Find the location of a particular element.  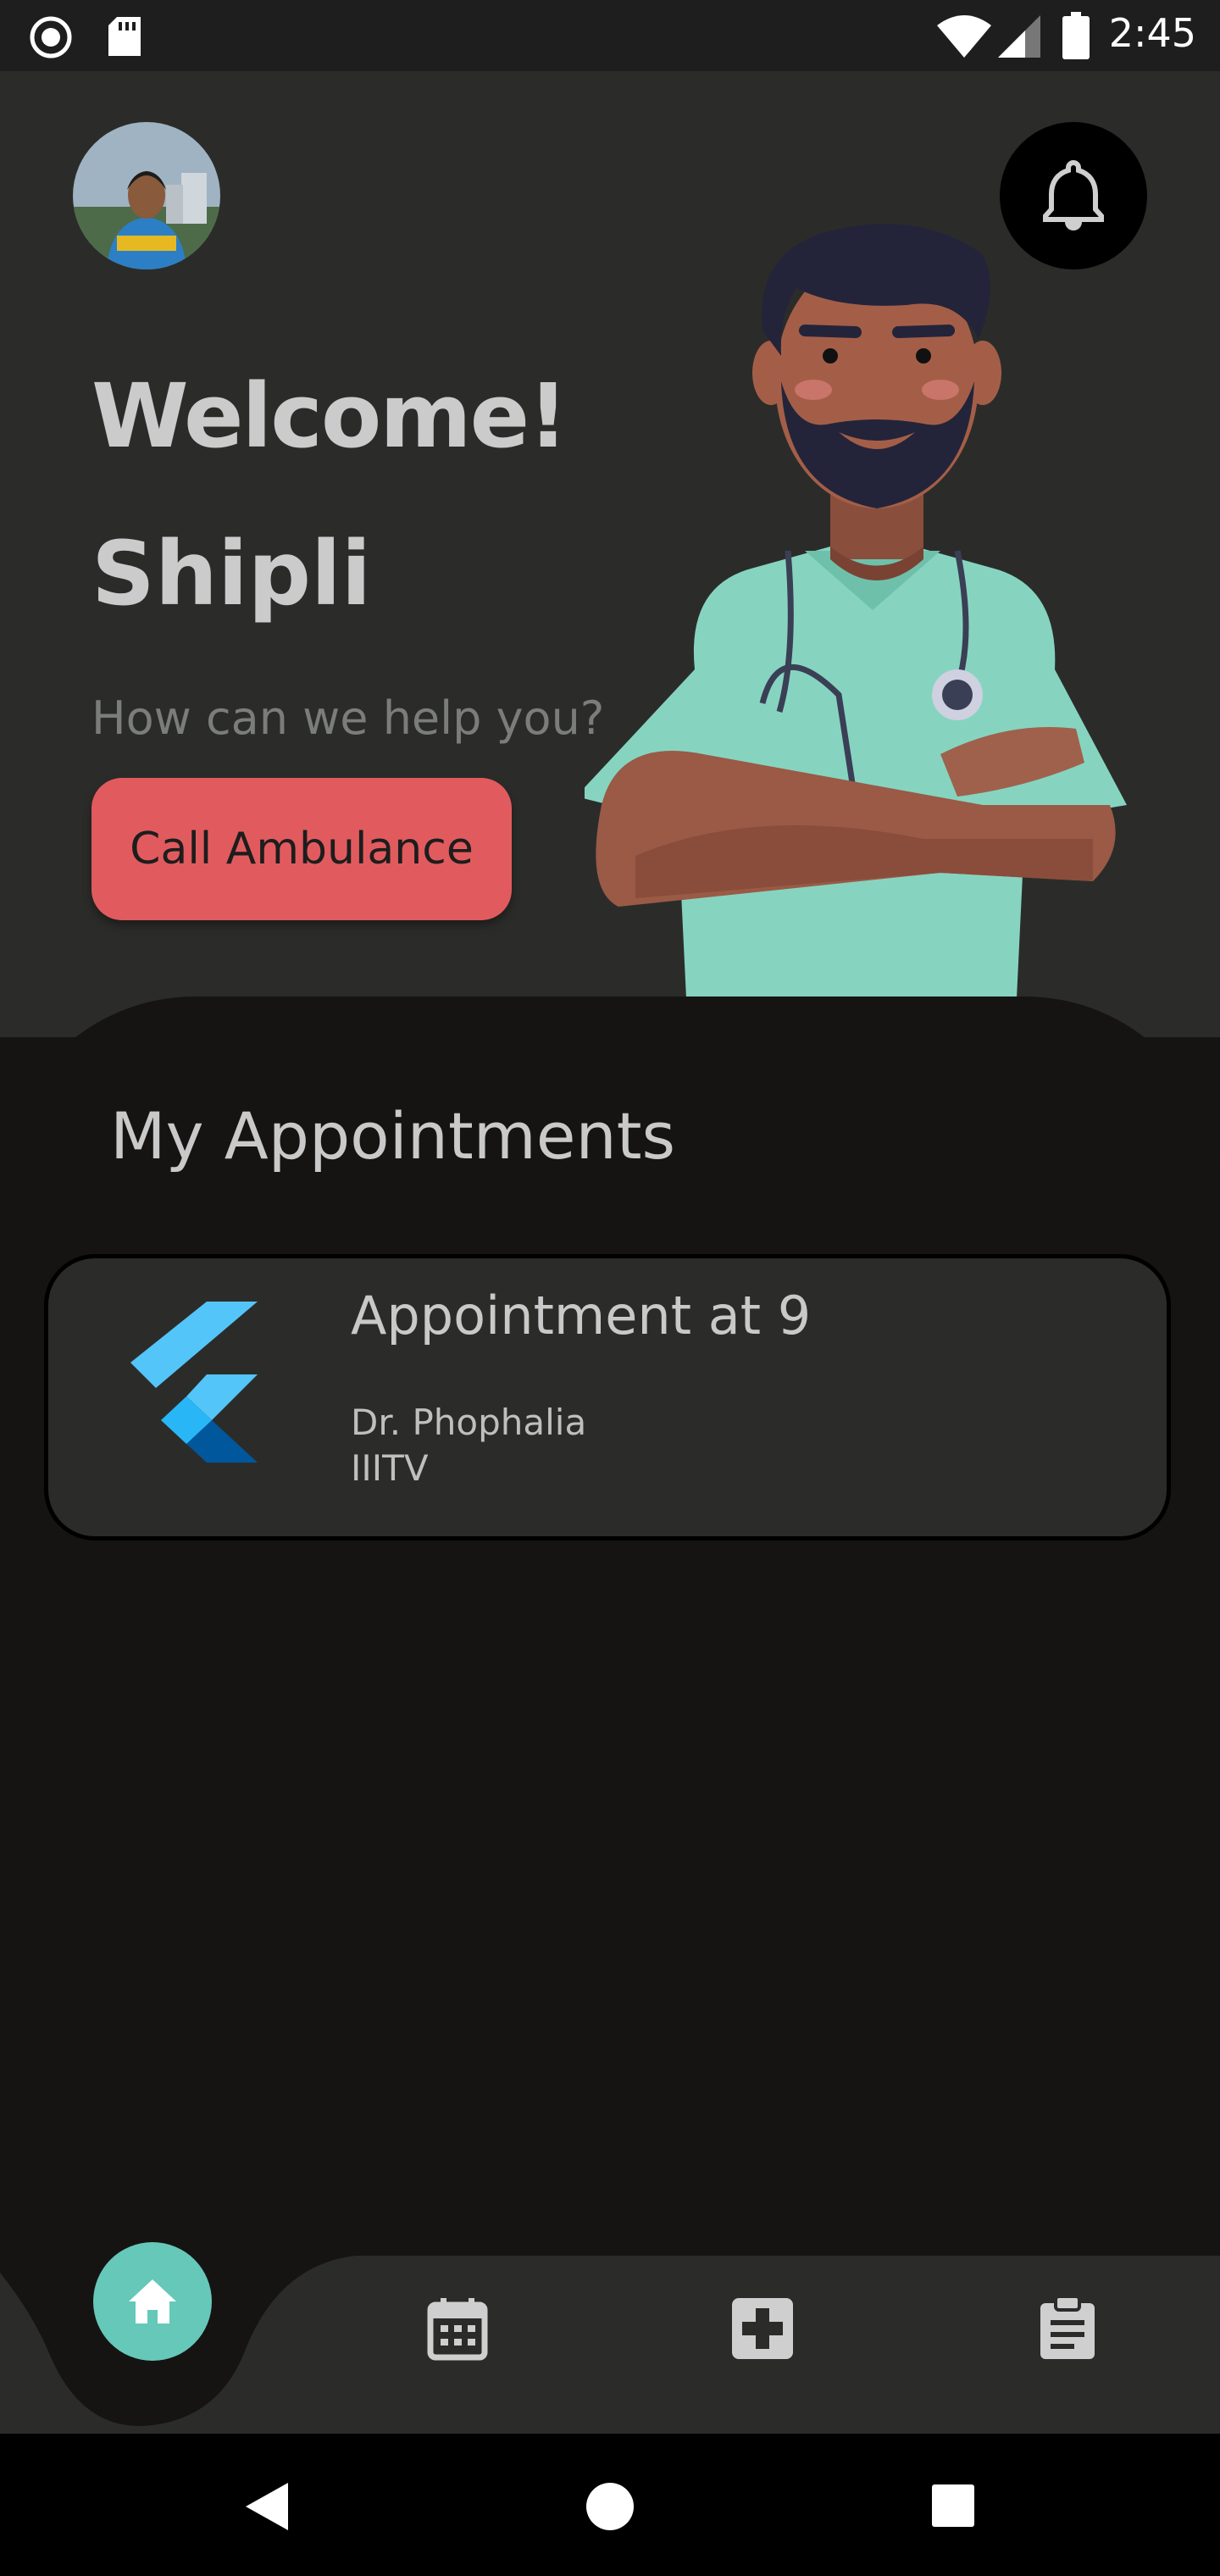

medical-cross-icon is located at coordinates (762, 2328).